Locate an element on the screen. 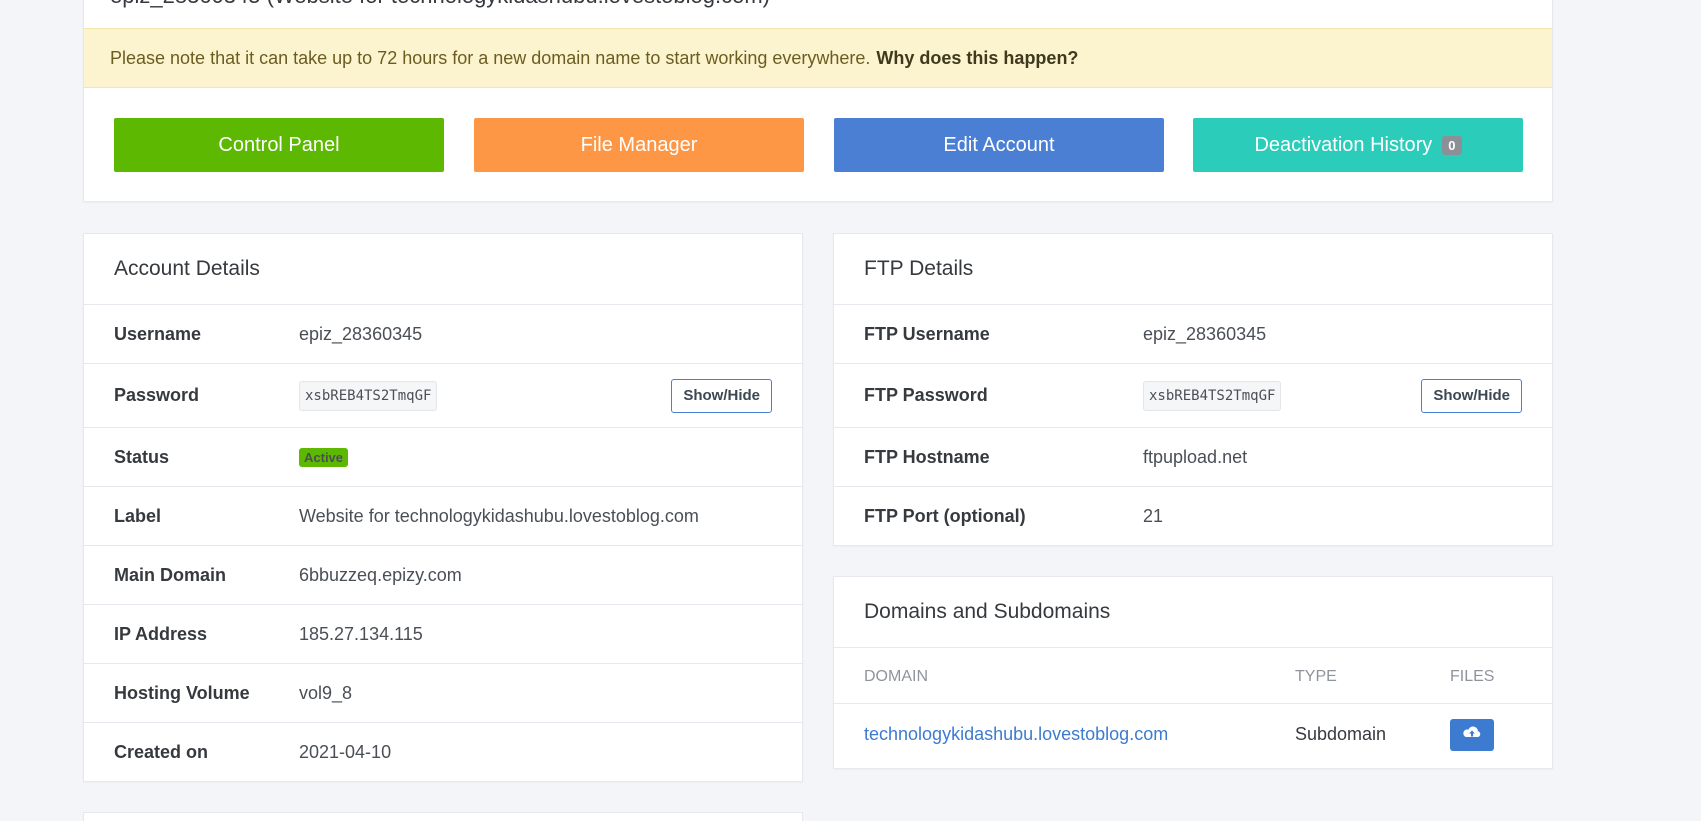 This screenshot has height=821, width=1701. column-header-domain: DOMAIN is located at coordinates (896, 676).